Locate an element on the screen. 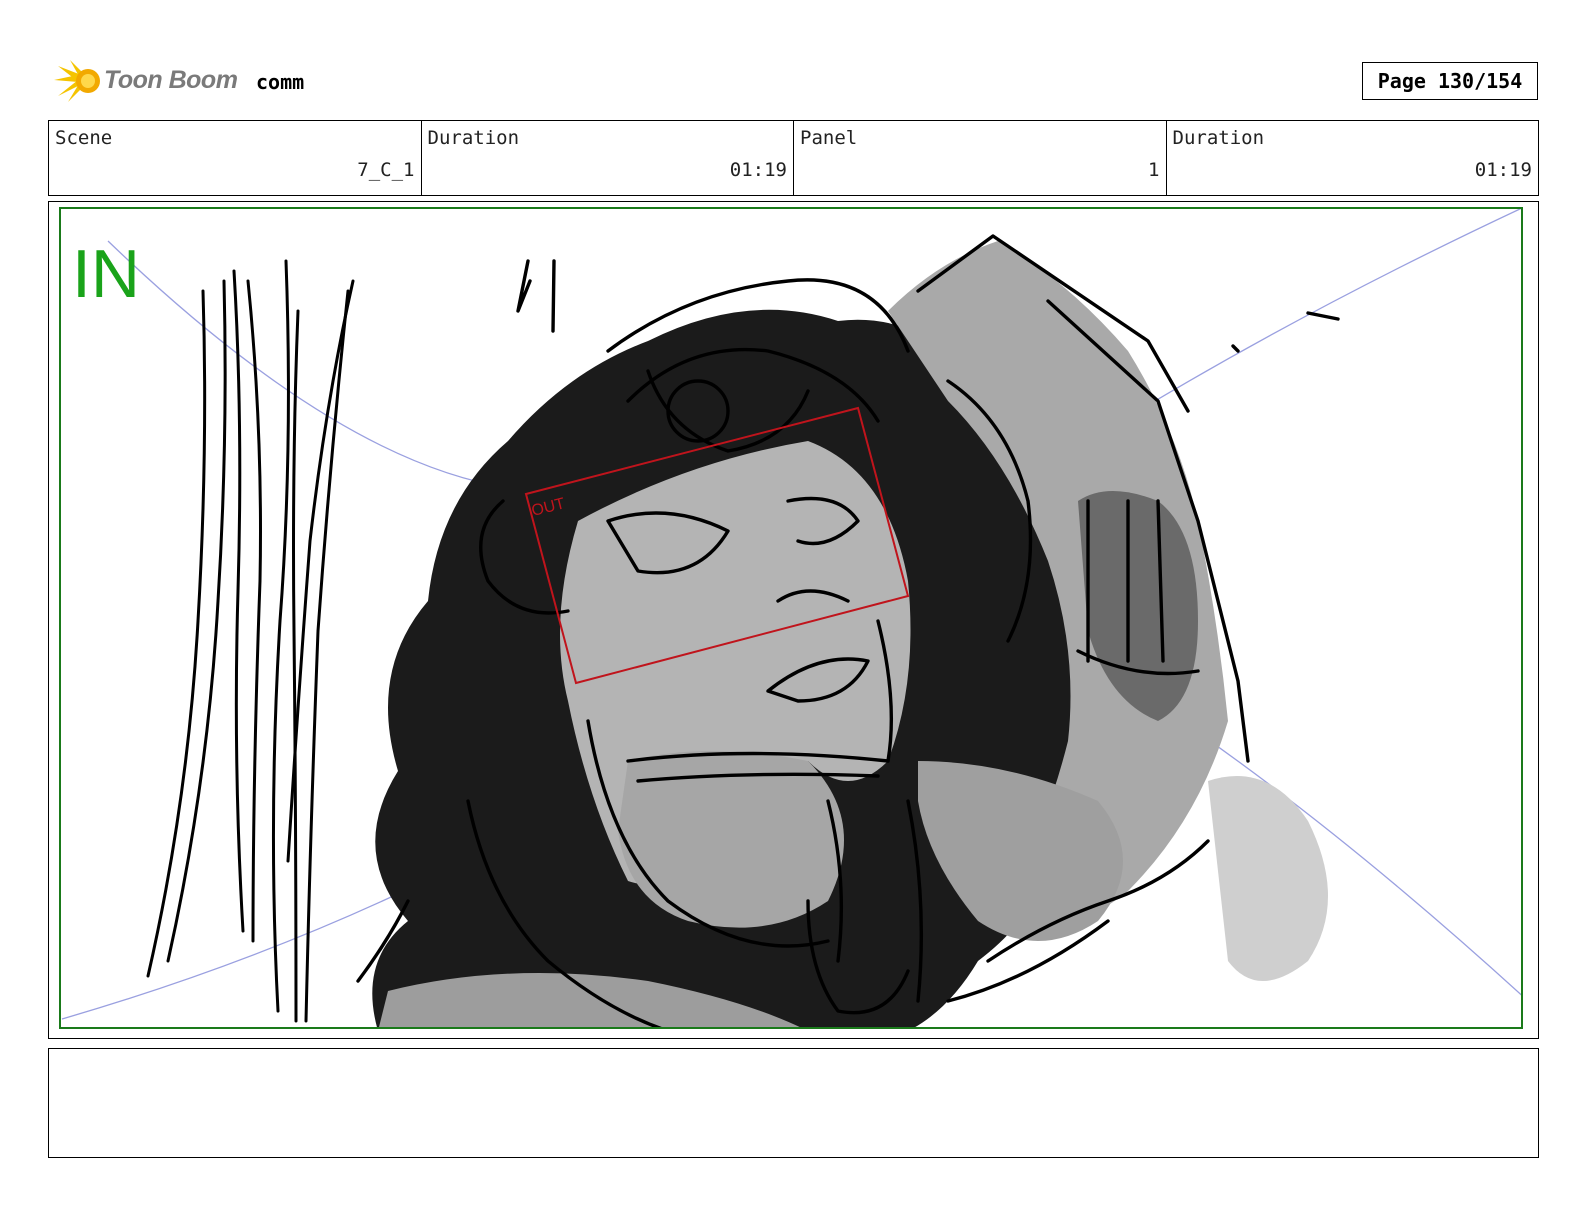 Image resolution: width=1584 pixels, height=1224 pixels. speed-lines is located at coordinates (250, 641).